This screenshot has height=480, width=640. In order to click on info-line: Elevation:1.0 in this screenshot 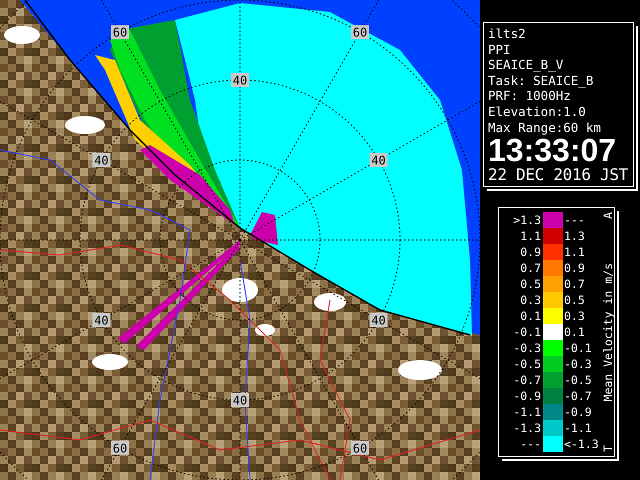, I will do `click(537, 112)`.